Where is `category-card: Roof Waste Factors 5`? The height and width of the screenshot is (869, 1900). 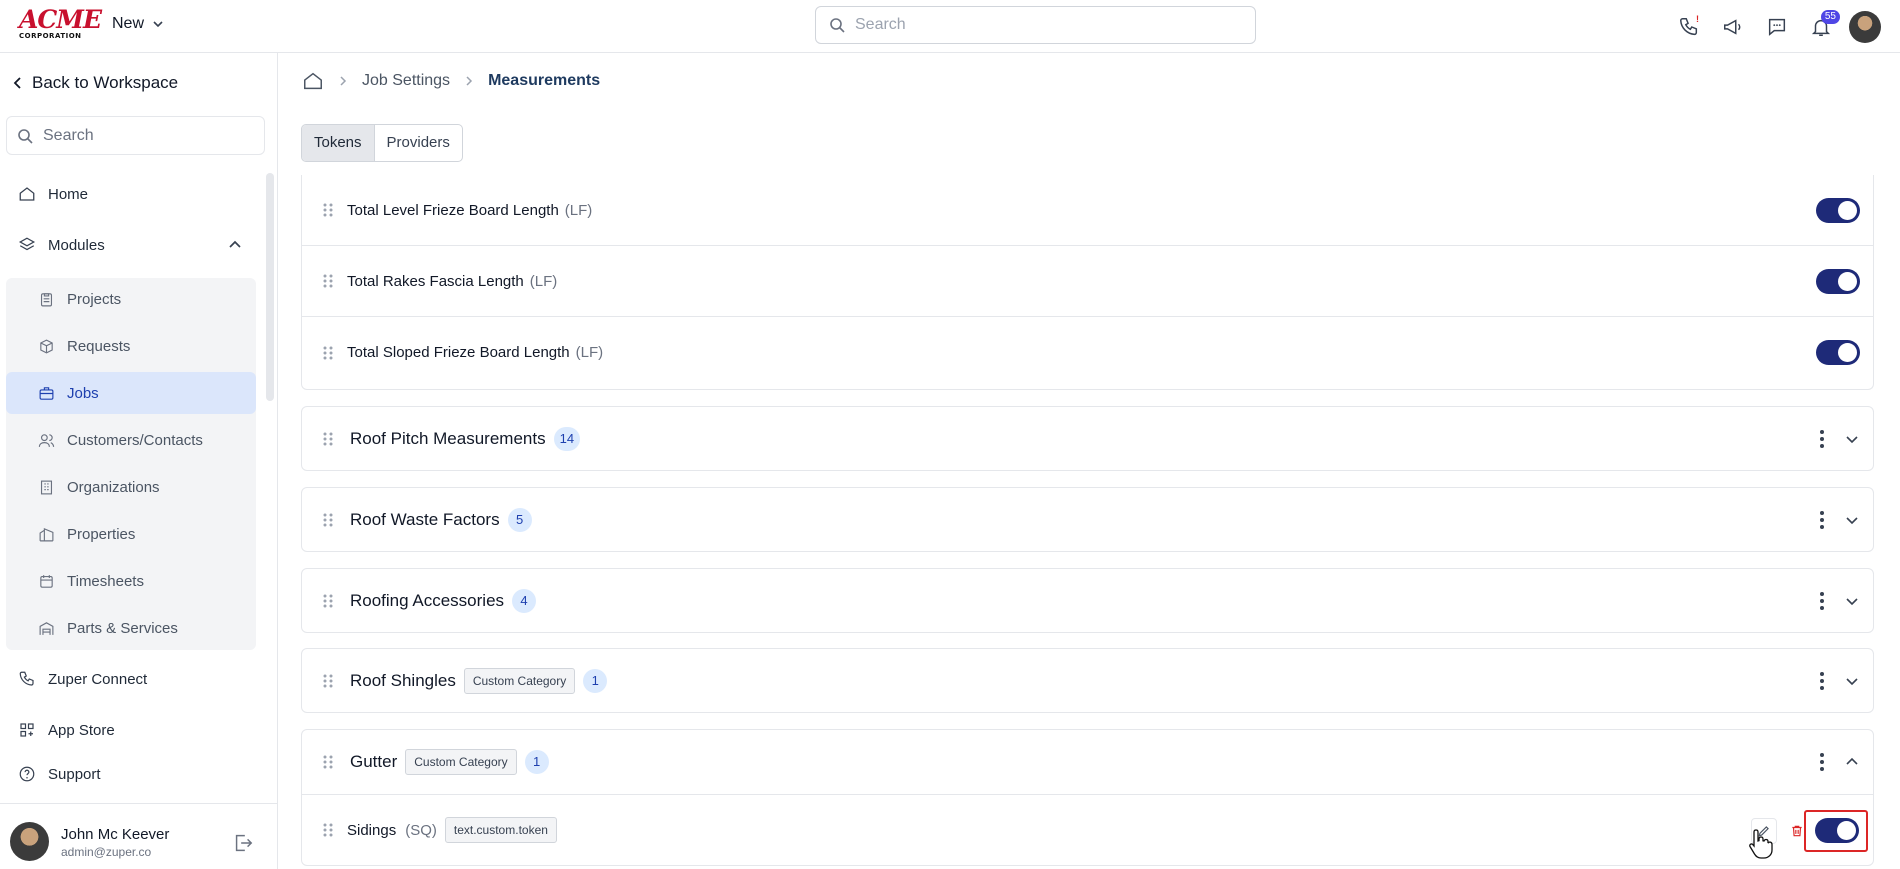
category-card: Roof Waste Factors 5 is located at coordinates (1087, 519).